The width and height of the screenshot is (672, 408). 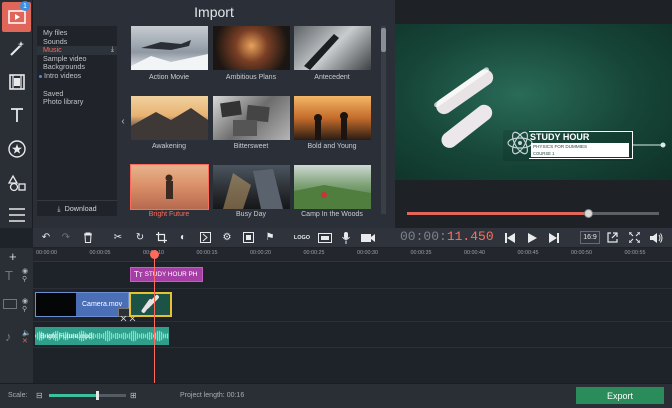 What do you see at coordinates (332, 146) in the screenshot?
I see `thumb-label: Bold and Young` at bounding box center [332, 146].